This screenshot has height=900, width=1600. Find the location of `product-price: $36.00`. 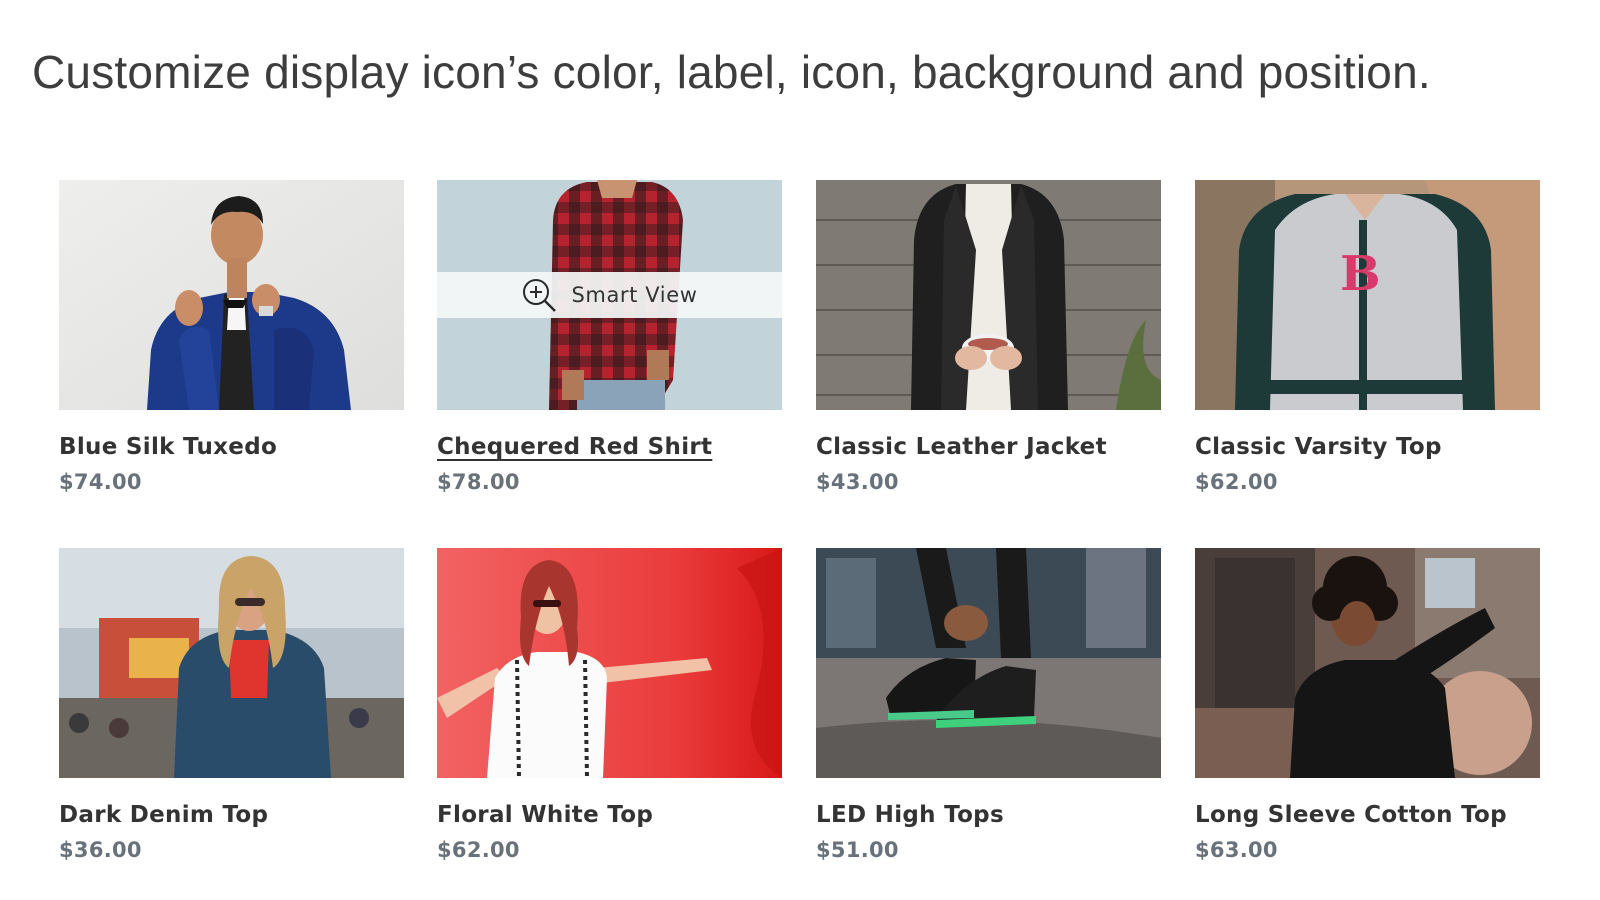

product-price: $36.00 is located at coordinates (100, 850).